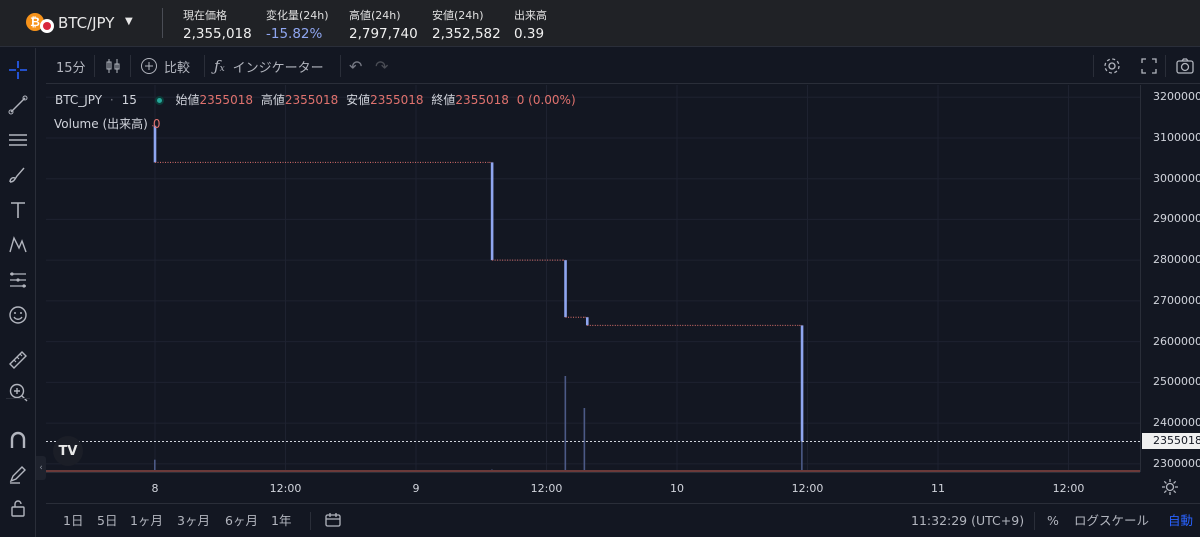 The height and width of the screenshot is (537, 1200). I want to click on legend-high-label: 高値, so click(272, 100).